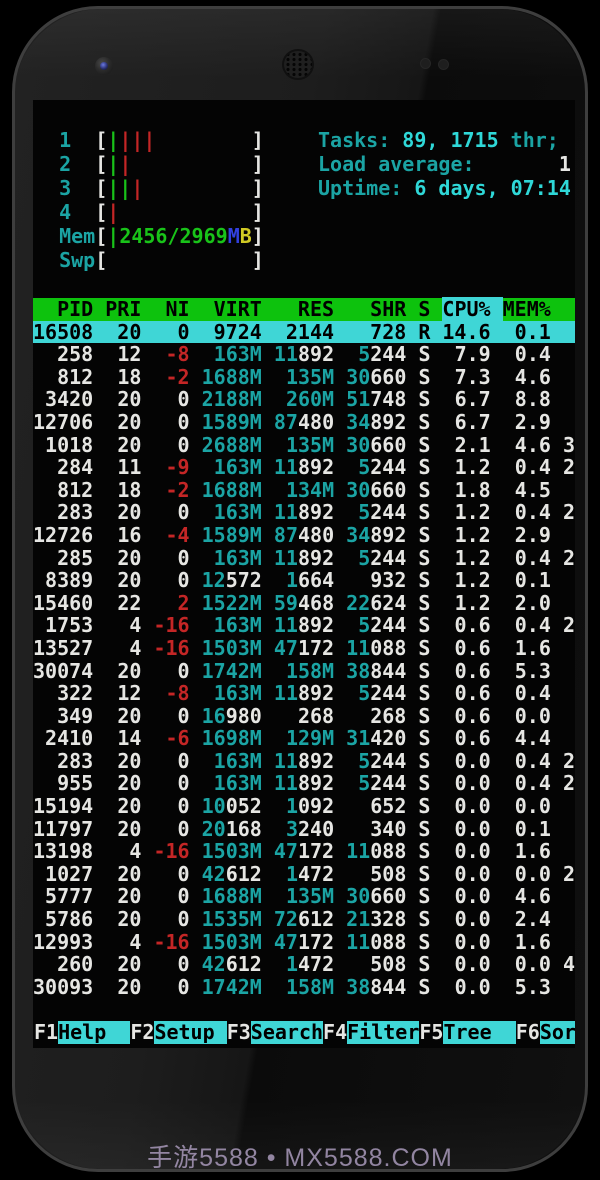  I want to click on process-row: 349 20 0 16980 268 268 S 0.6 0.0, so click(304, 716).